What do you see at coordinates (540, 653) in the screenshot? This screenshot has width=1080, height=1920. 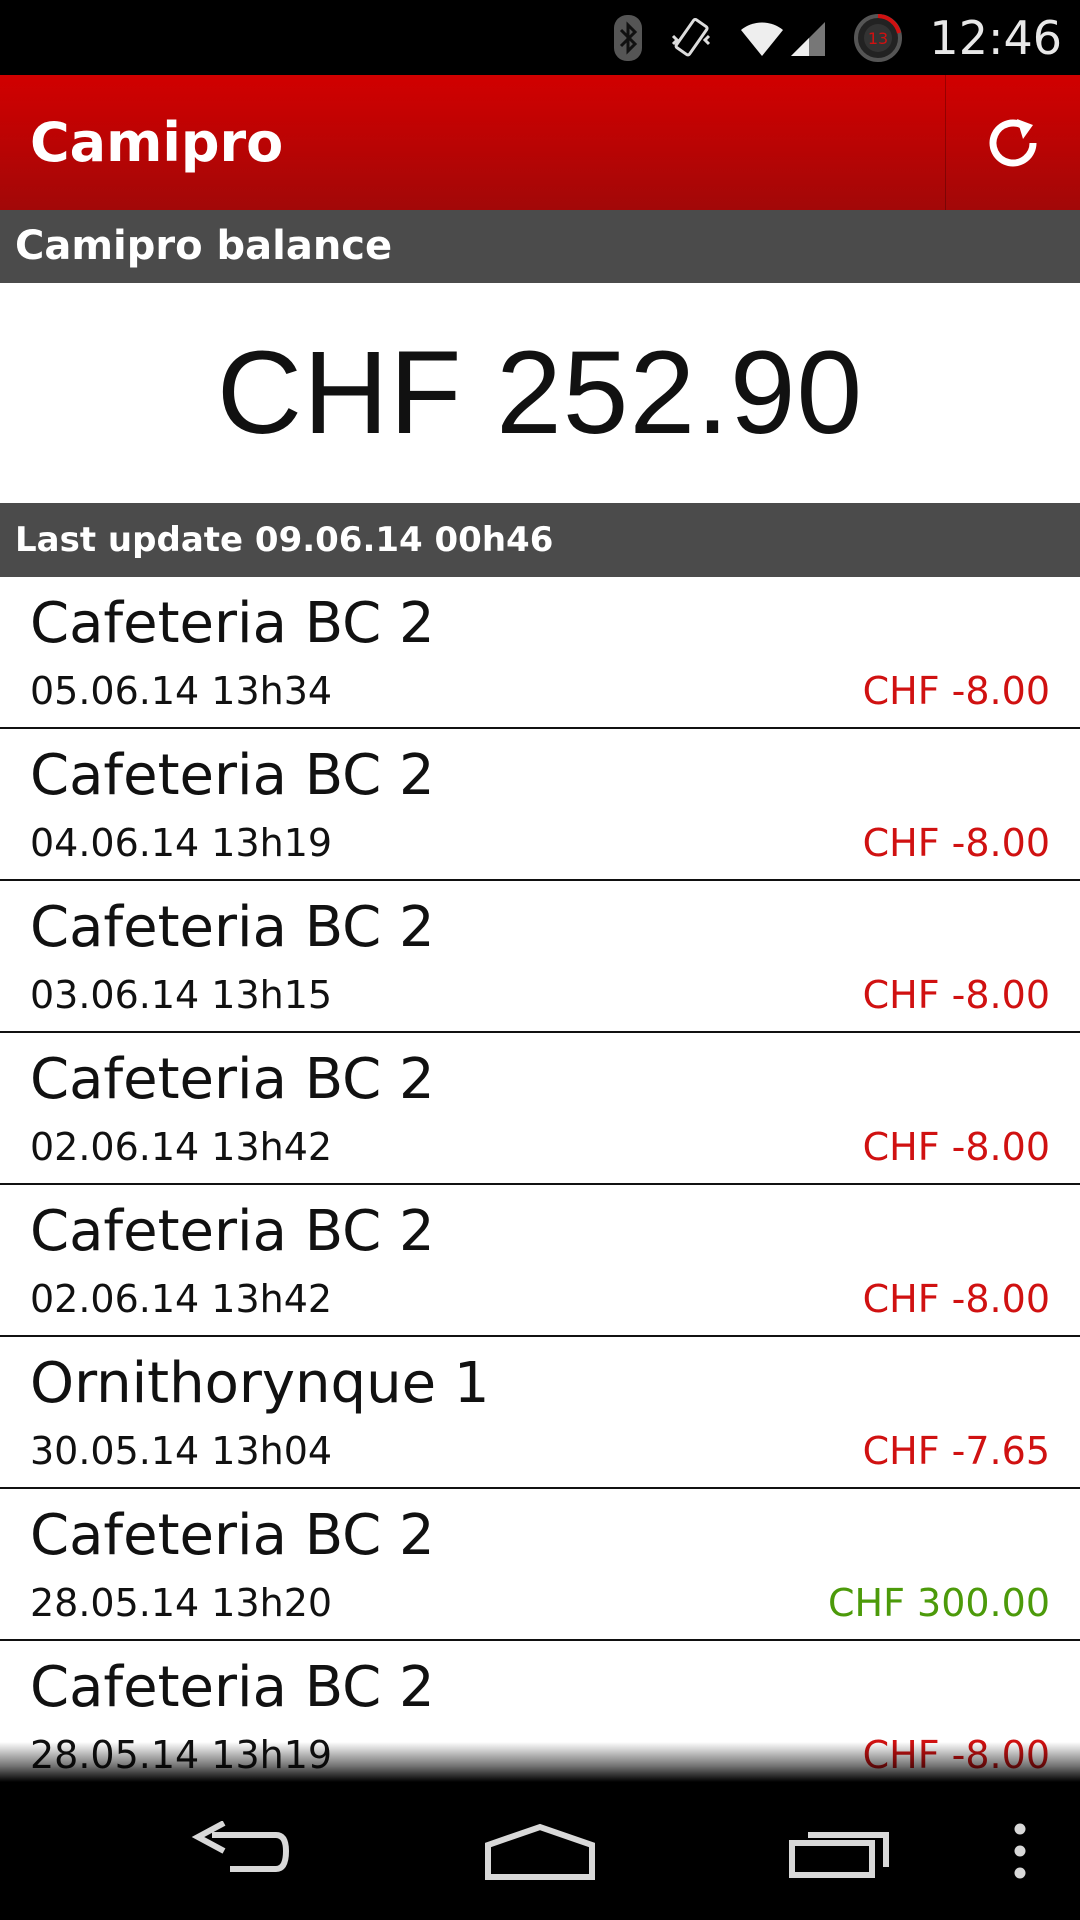 I see `transaction-row: Cafeteria BC 2 05.06.14 13h34 CHF -8.00` at bounding box center [540, 653].